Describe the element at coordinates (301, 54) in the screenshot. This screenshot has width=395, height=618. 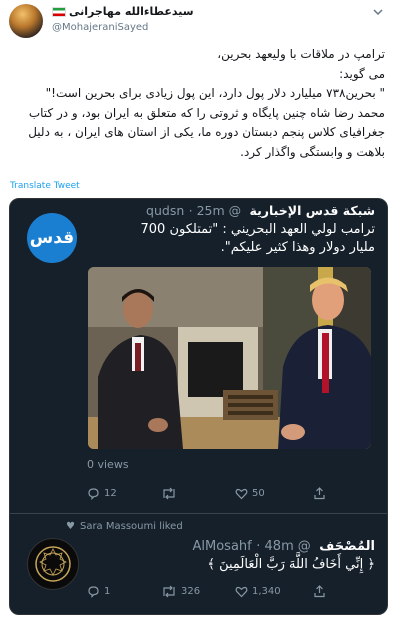
I see `tweet-line: ترامپ در ملاقات با ولیعهد بحرین،` at that location.